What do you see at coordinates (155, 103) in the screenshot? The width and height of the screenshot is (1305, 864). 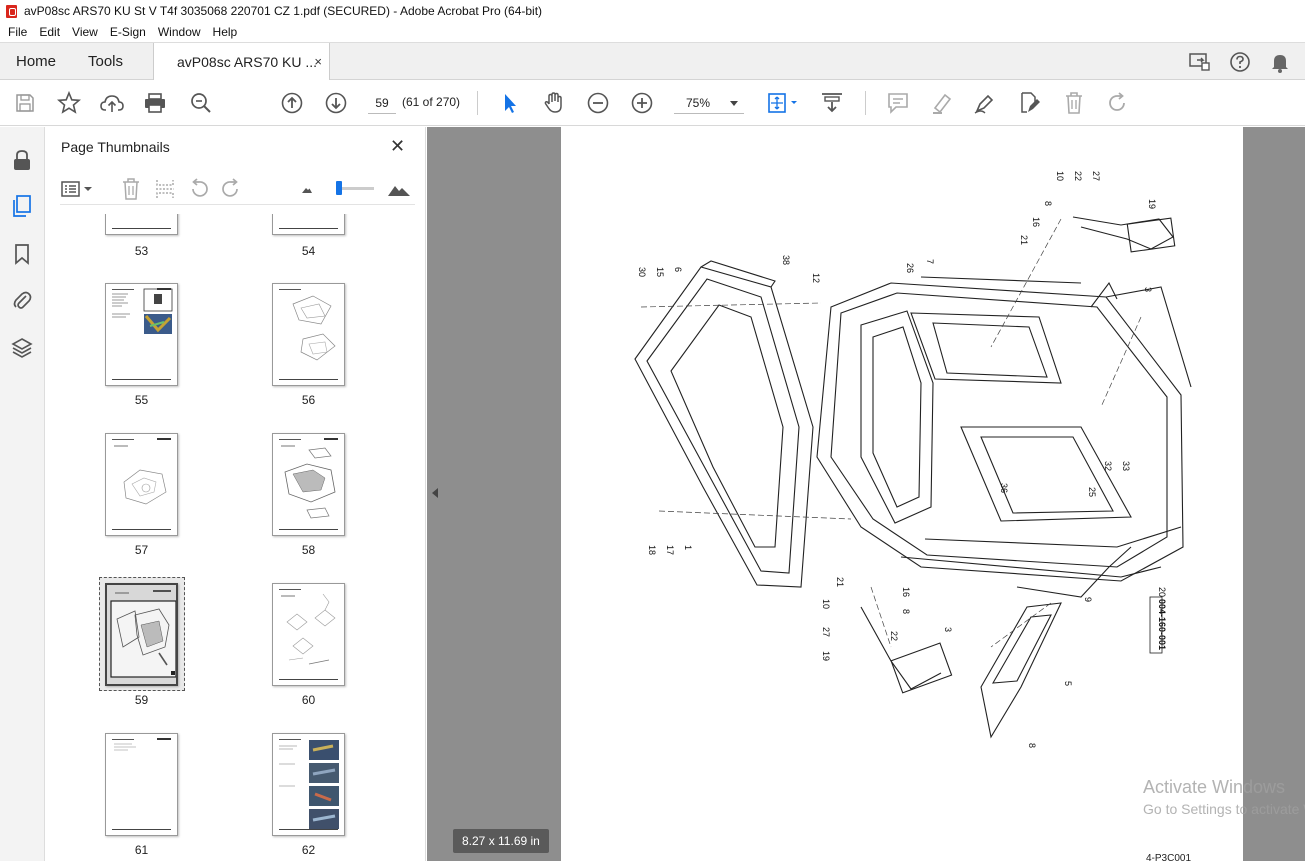 I see `print-icon` at bounding box center [155, 103].